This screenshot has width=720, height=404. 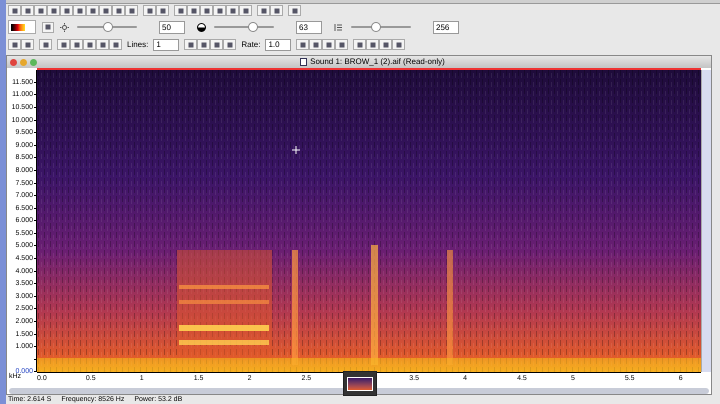 What do you see at coordinates (201, 27) in the screenshot?
I see `contrast-icon` at bounding box center [201, 27].